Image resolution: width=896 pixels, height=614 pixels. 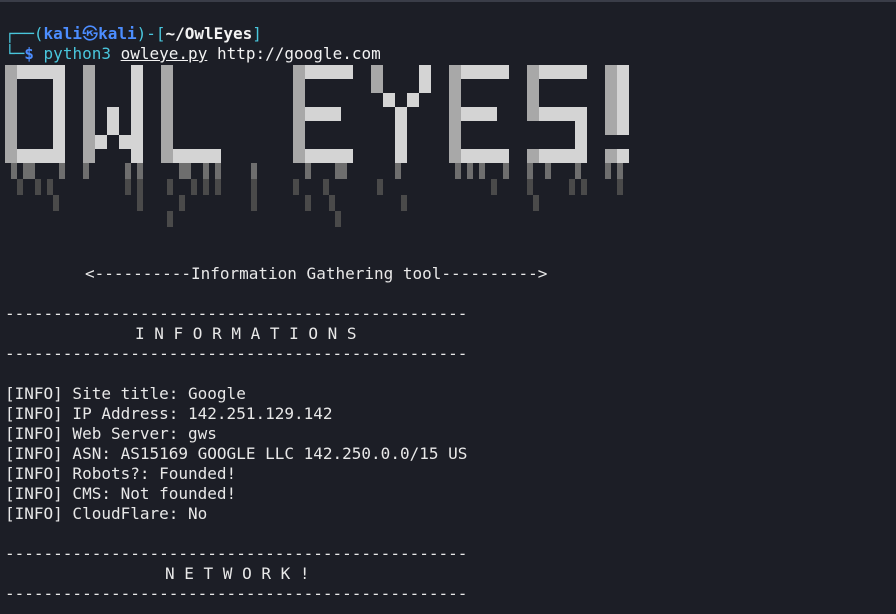 I want to click on info-line: [INFO] CloudFlare: No, so click(x=106, y=513).